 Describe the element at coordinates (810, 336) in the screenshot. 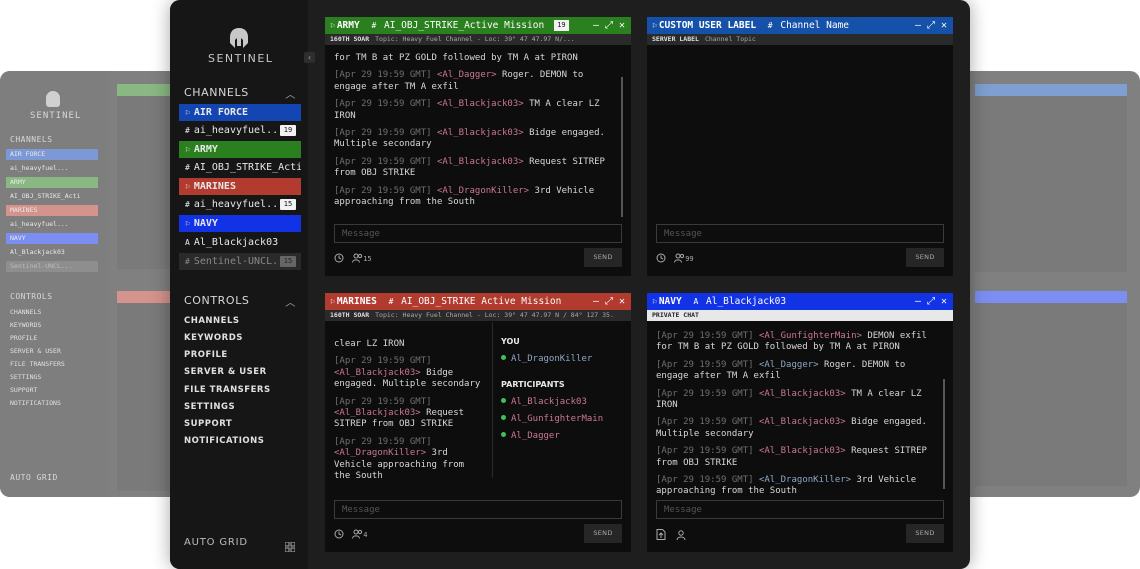

I see `message-nick: <Al_GunfighterMain>` at that location.